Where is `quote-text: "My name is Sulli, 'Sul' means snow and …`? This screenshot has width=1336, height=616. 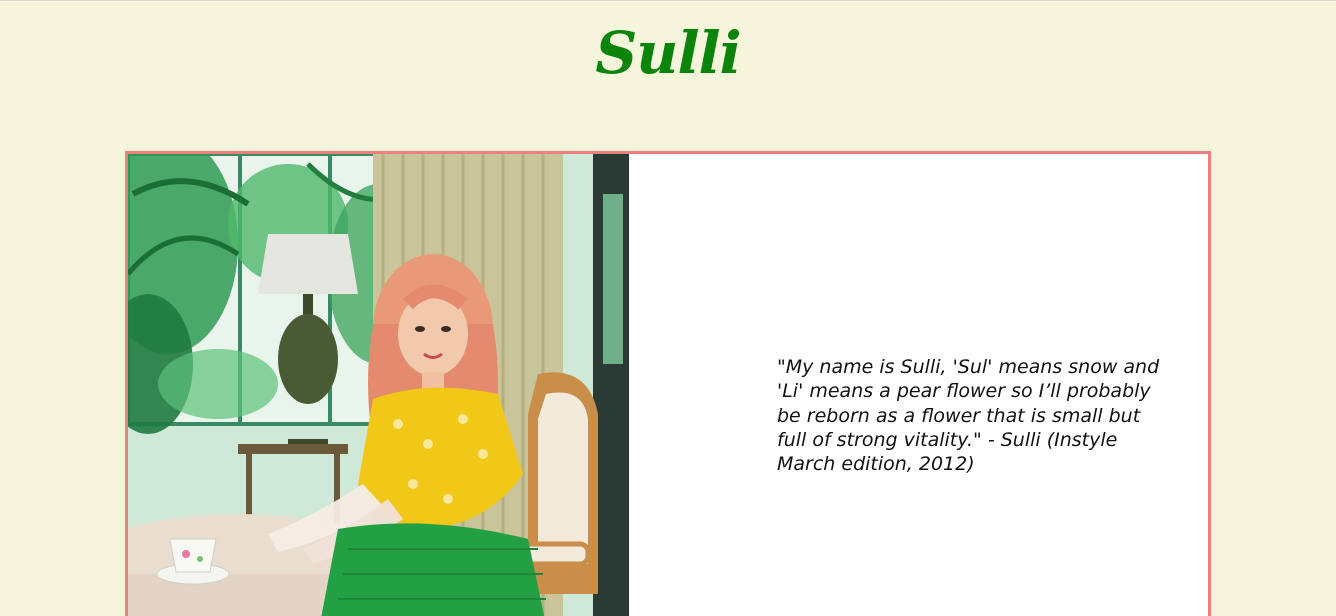
quote-text: "My name is Sulli, 'Sul' means snow and … is located at coordinates (968, 416).